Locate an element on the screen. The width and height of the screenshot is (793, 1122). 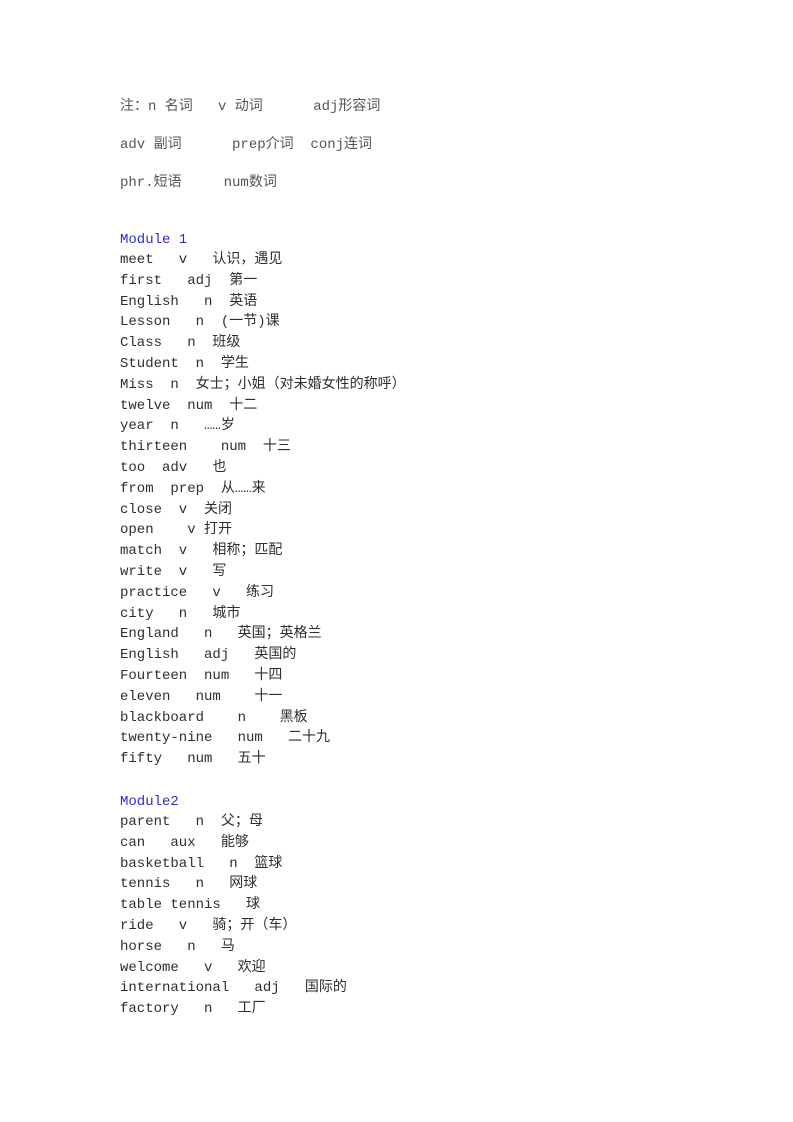
vocab-entry: Student n 学生 is located at coordinates (184, 363).